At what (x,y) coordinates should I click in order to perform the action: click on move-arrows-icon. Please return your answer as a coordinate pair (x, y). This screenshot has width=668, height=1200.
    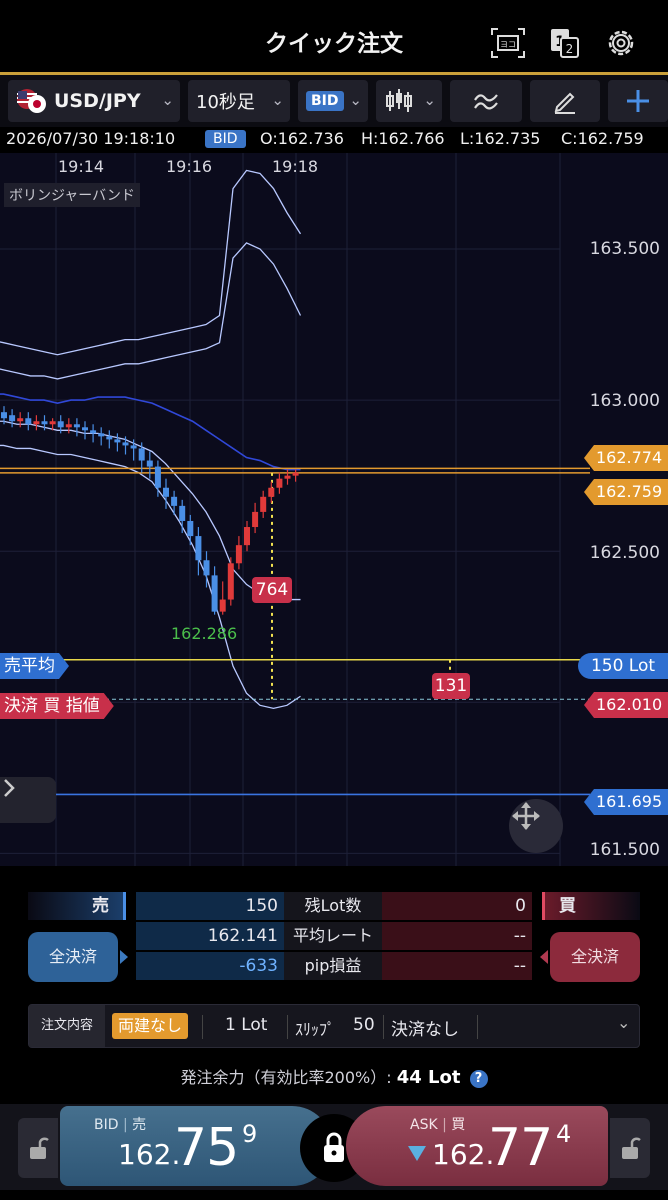
    Looking at the image, I should click on (526, 816).